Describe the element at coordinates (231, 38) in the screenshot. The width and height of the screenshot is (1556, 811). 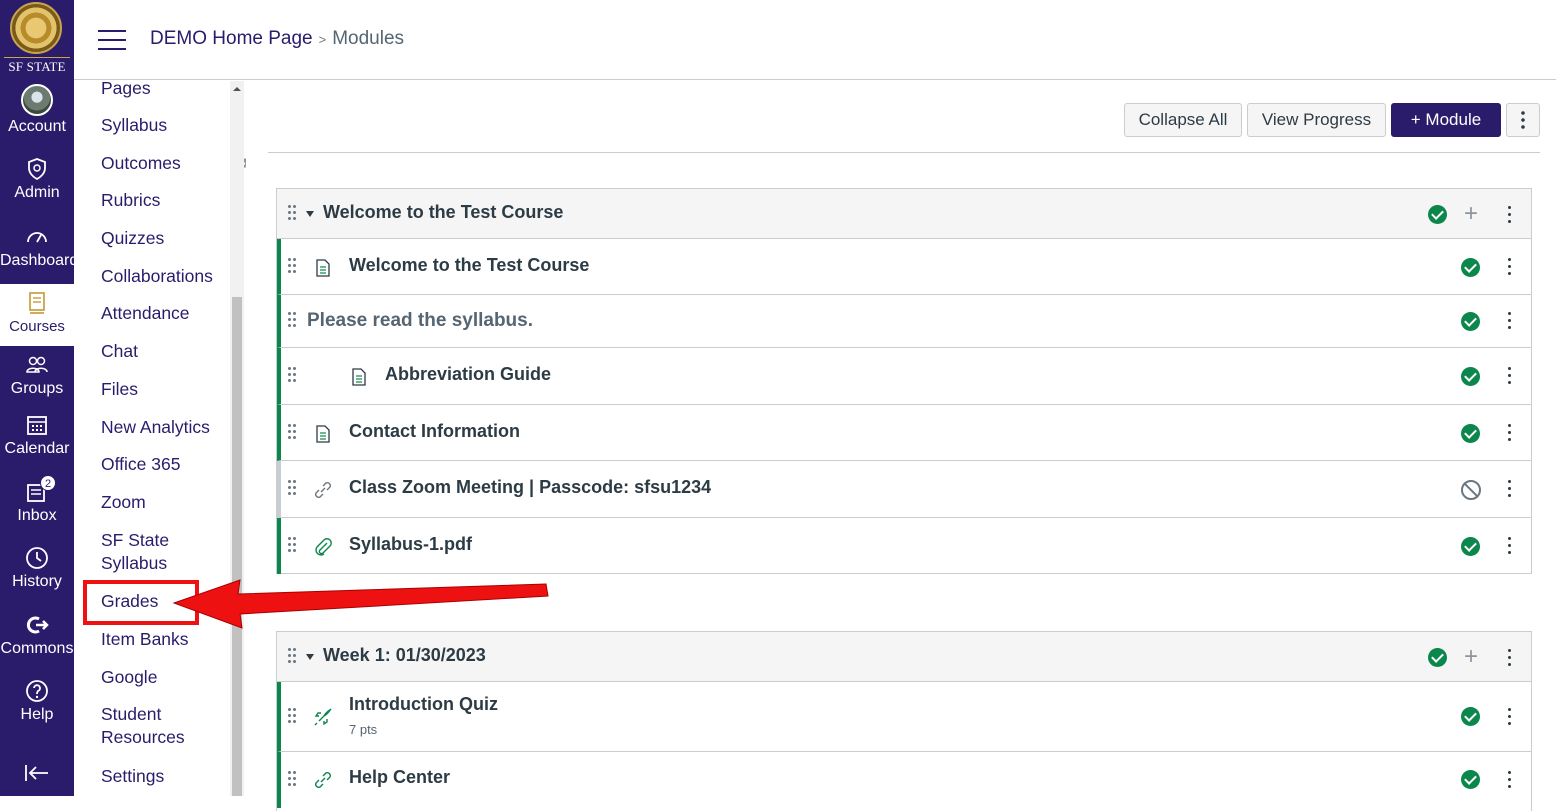
I see `breadcrumb-course: DEMO Home Page` at that location.